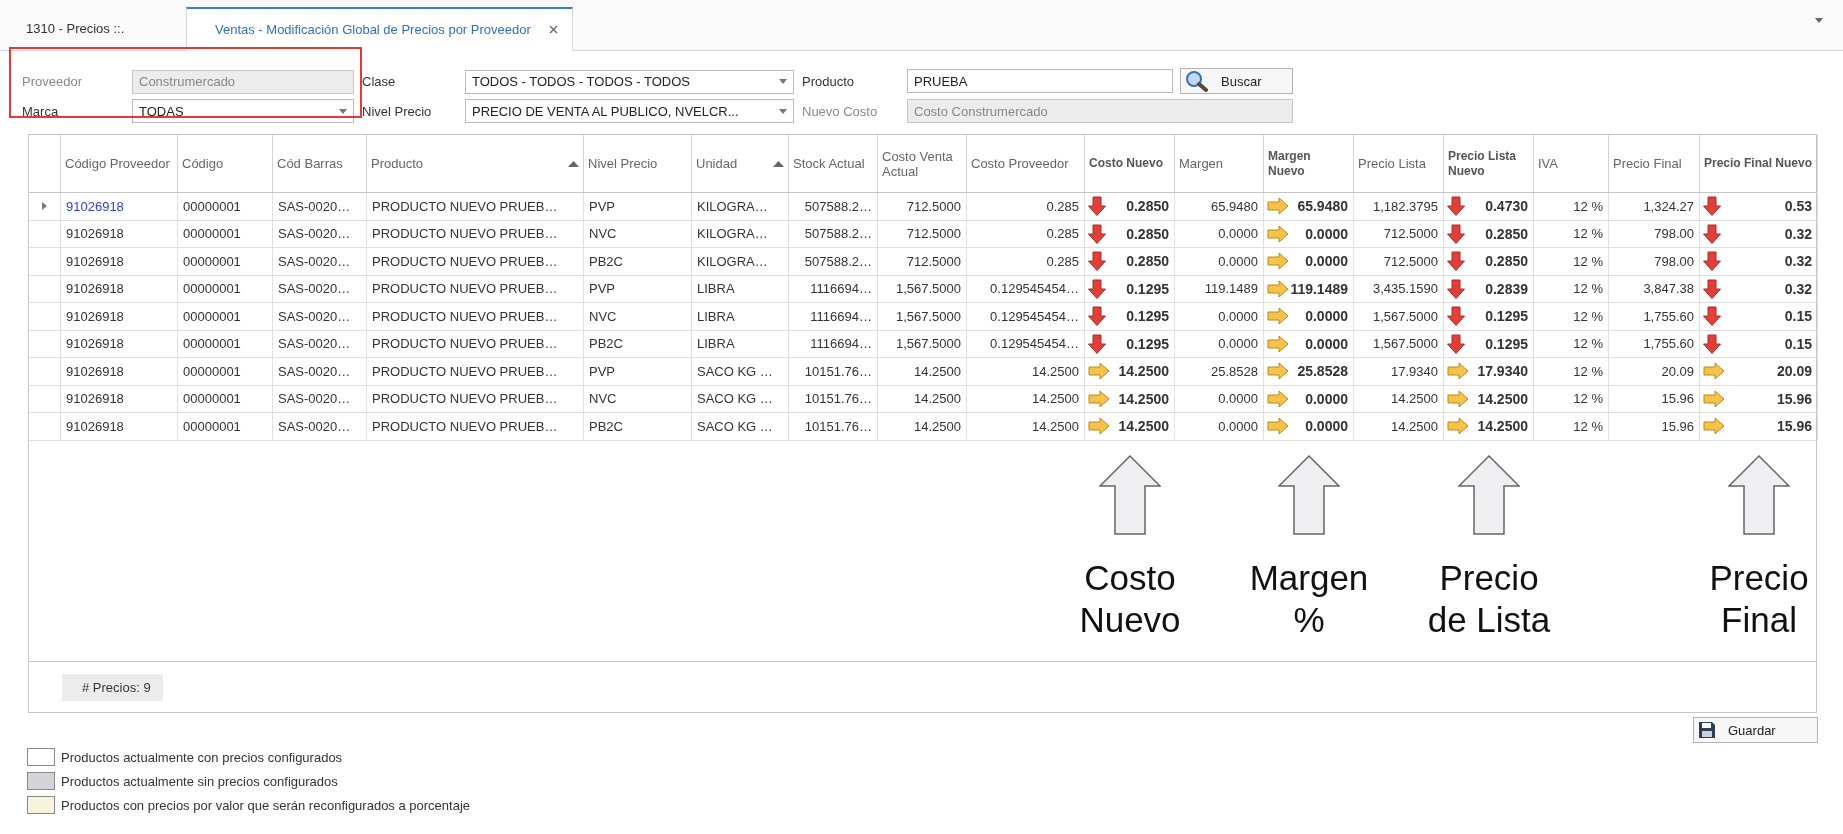  Describe the element at coordinates (119, 207) in the screenshot. I see `table-cell: 91026918` at that location.